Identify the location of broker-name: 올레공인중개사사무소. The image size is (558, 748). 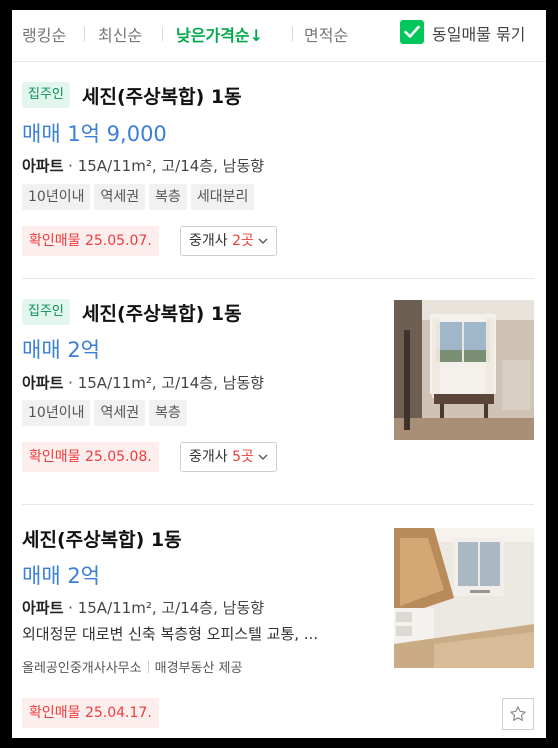
(82, 668).